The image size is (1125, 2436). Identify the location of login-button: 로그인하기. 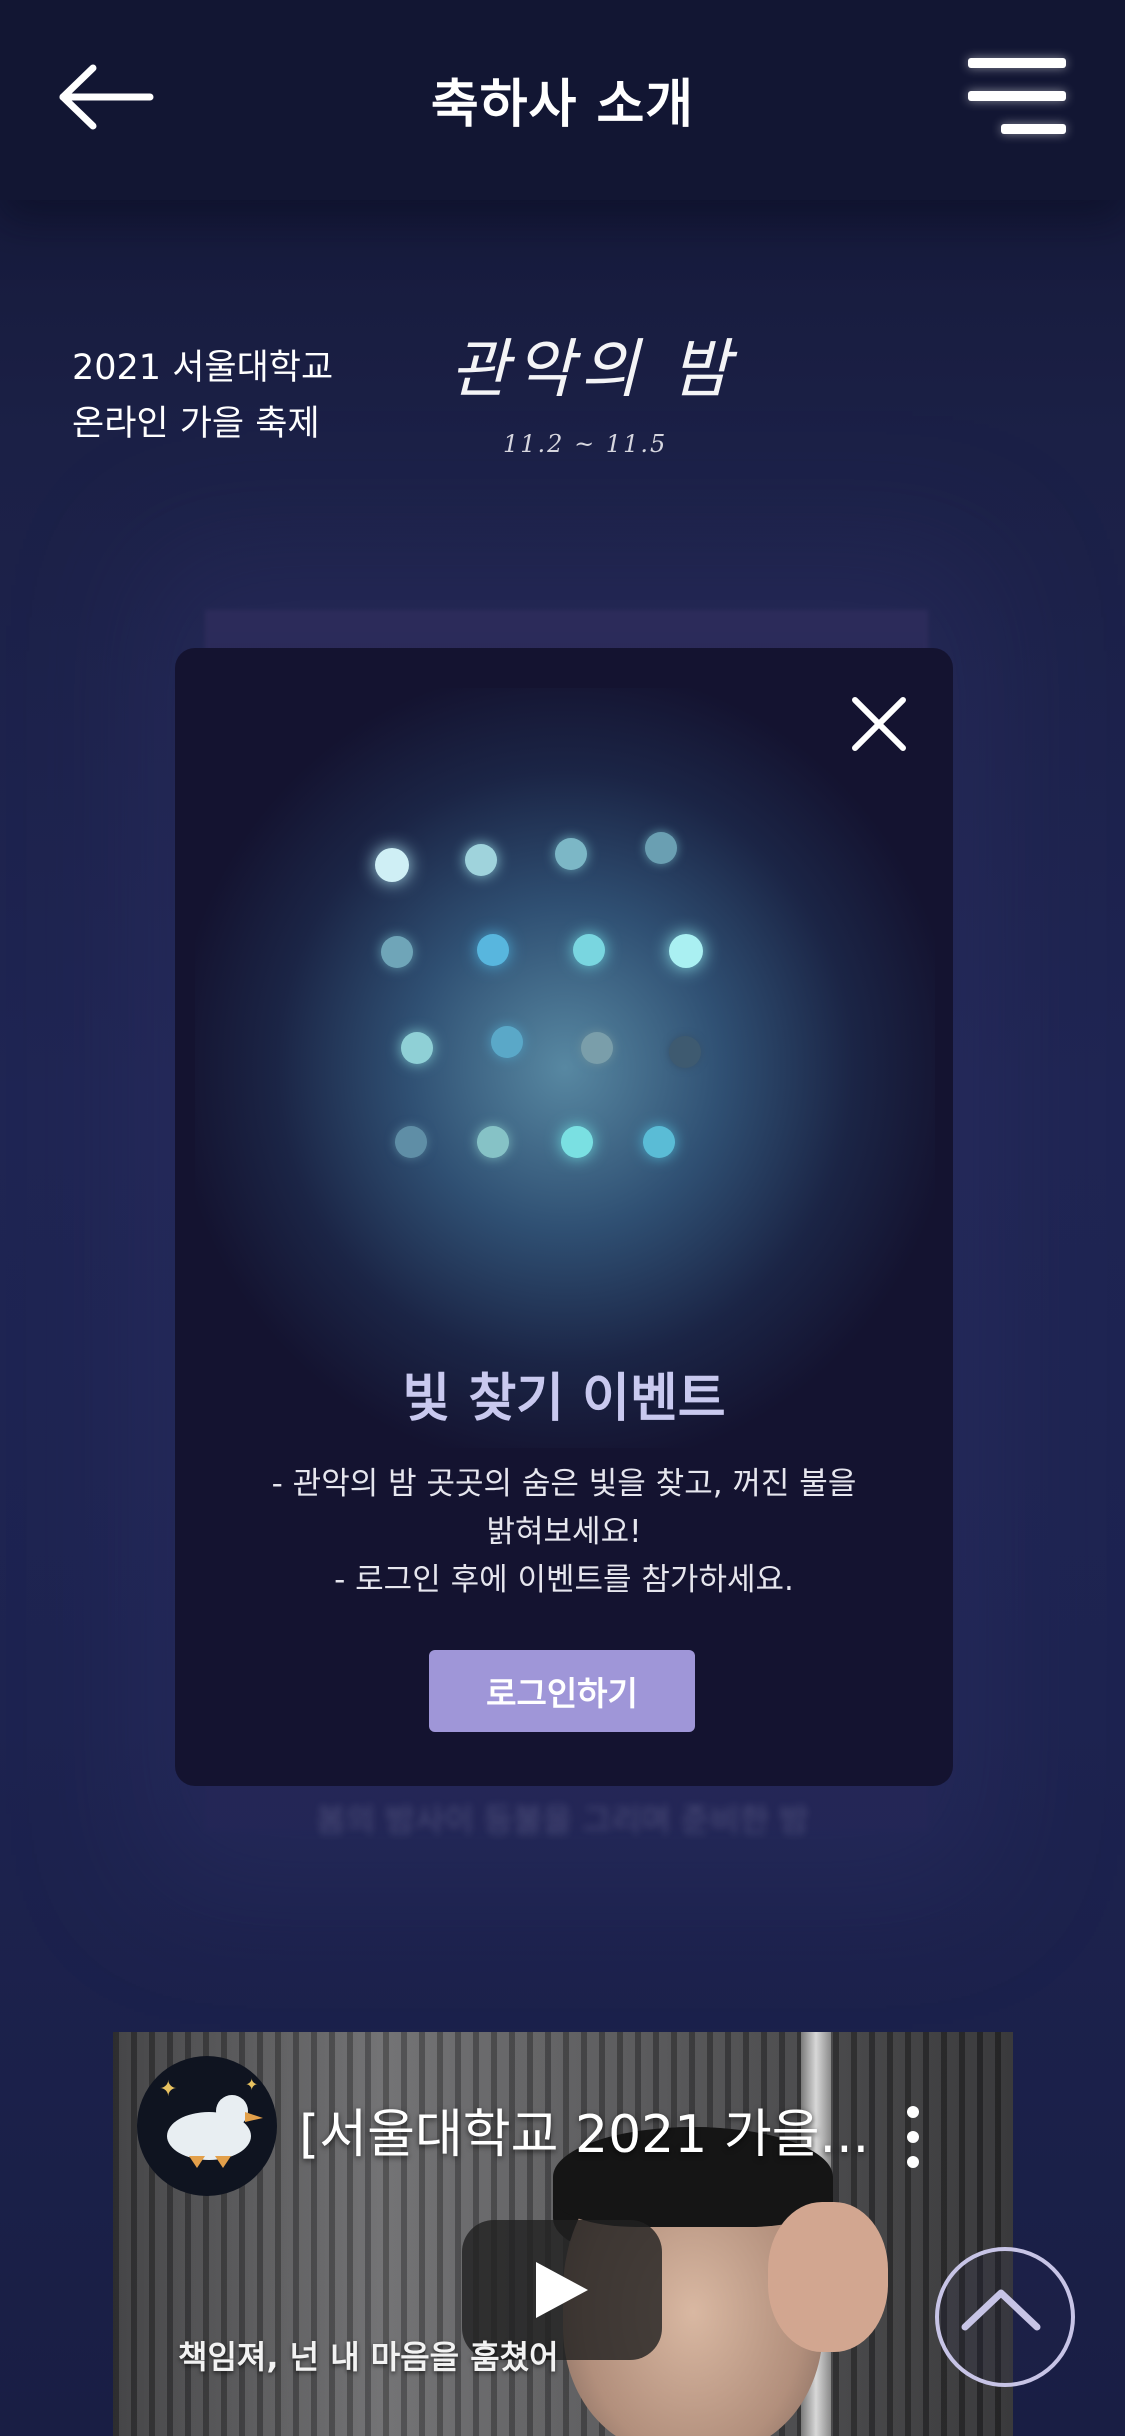
(562, 1691).